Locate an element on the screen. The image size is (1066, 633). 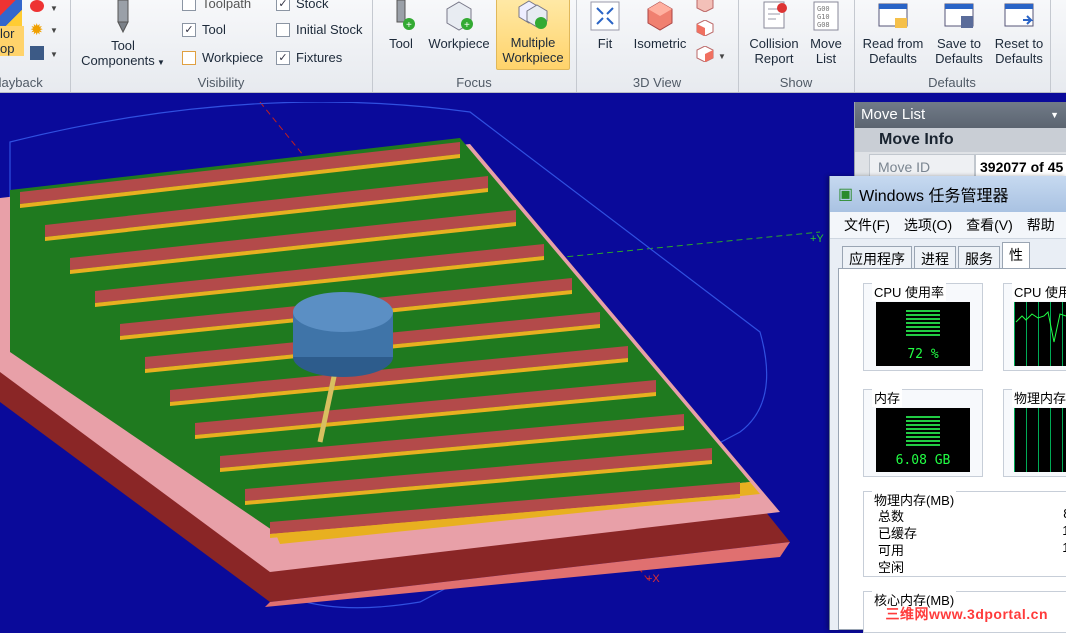
collision-label-2: Report is located at coordinates (774, 58).